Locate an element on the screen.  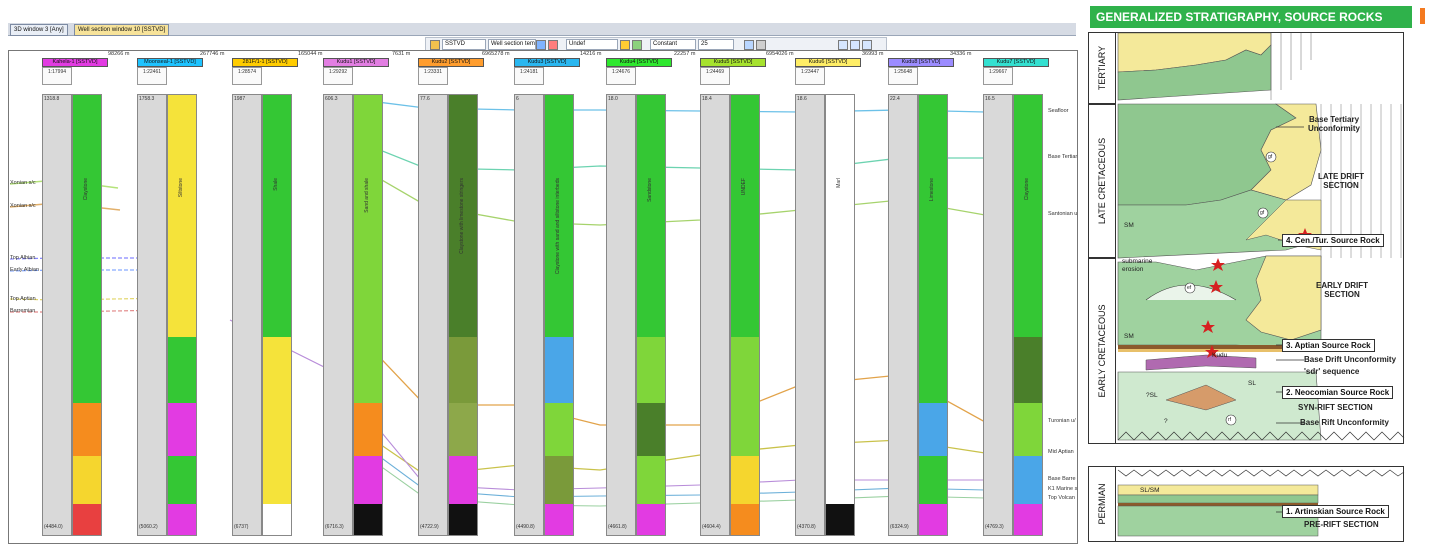
lithology-label: Sandstone is located at coordinates (650, 190).